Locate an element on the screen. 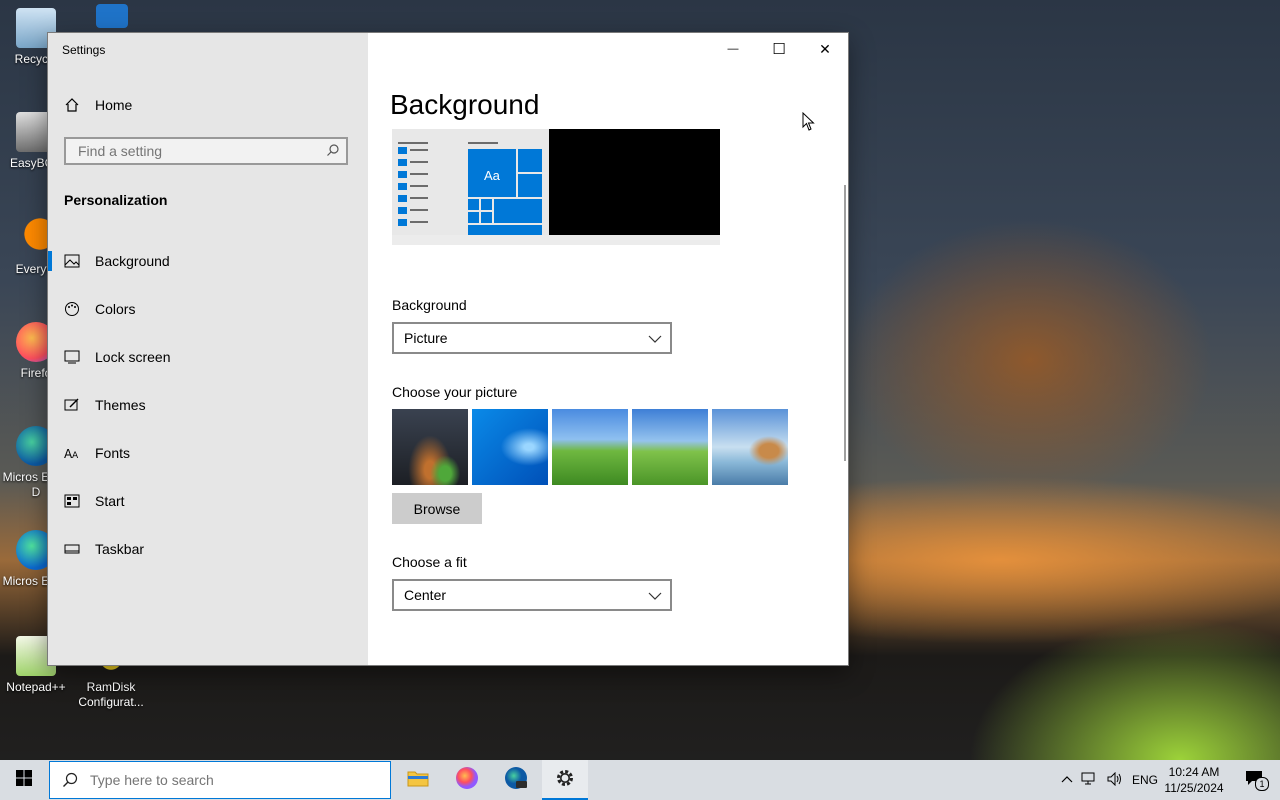 This screenshot has height=800, width=1280. sidebar-item-label: Themes is located at coordinates (120, 405).